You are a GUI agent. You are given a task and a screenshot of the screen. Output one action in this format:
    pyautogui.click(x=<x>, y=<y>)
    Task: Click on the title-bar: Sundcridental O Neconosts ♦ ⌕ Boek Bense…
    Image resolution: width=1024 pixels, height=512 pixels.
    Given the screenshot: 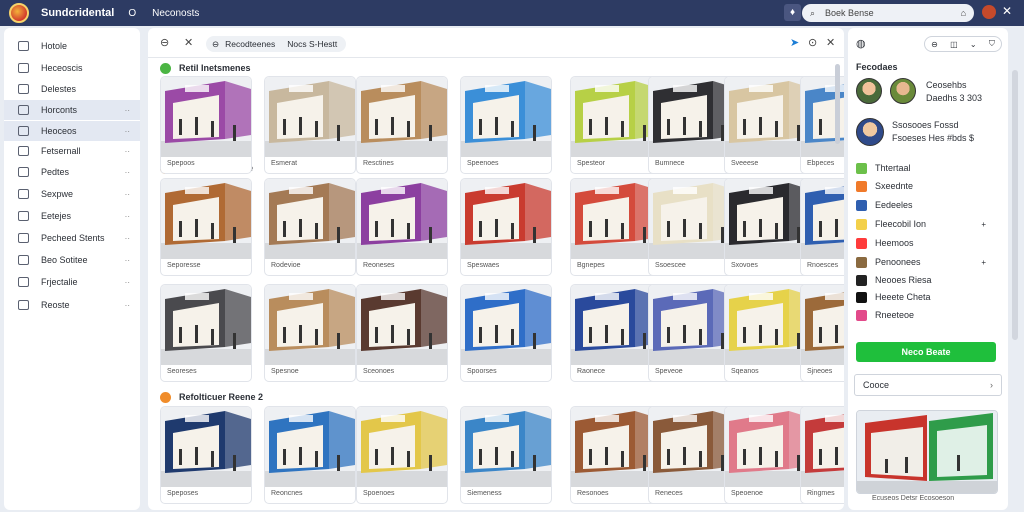 What is the action you would take?
    pyautogui.click(x=512, y=13)
    